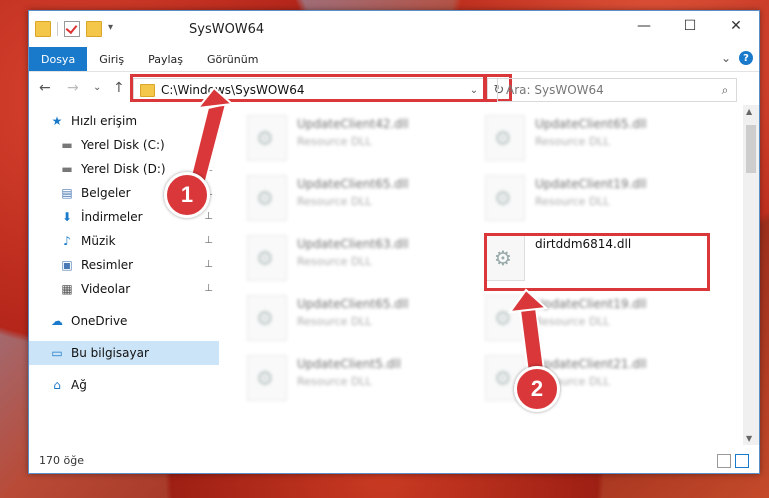 This screenshot has width=769, height=498. What do you see at coordinates (232, 59) in the screenshot?
I see `tab-gorunum: Görünüm` at bounding box center [232, 59].